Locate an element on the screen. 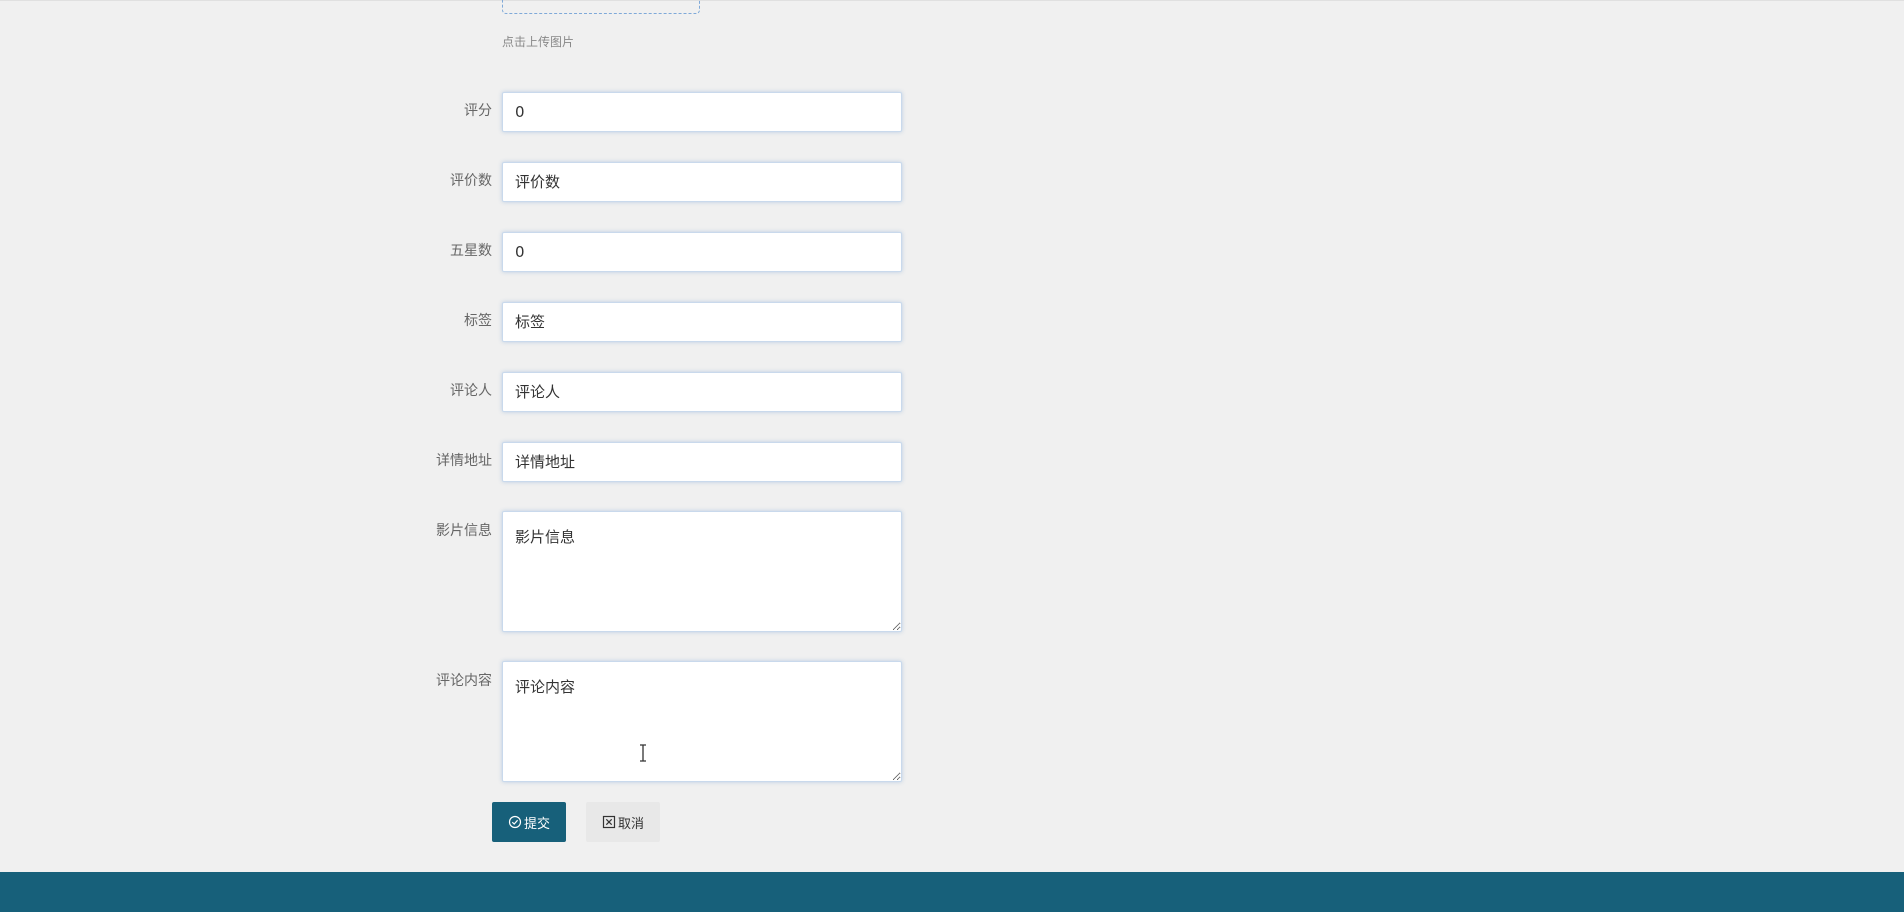 The width and height of the screenshot is (1904, 912). tags-input is located at coordinates (702, 322).